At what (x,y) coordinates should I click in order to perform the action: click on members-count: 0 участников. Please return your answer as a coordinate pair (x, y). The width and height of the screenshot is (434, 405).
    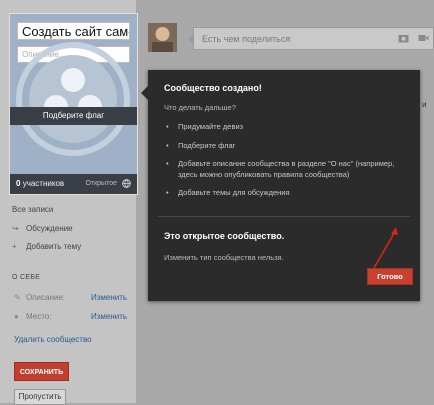
    Looking at the image, I should click on (40, 183).